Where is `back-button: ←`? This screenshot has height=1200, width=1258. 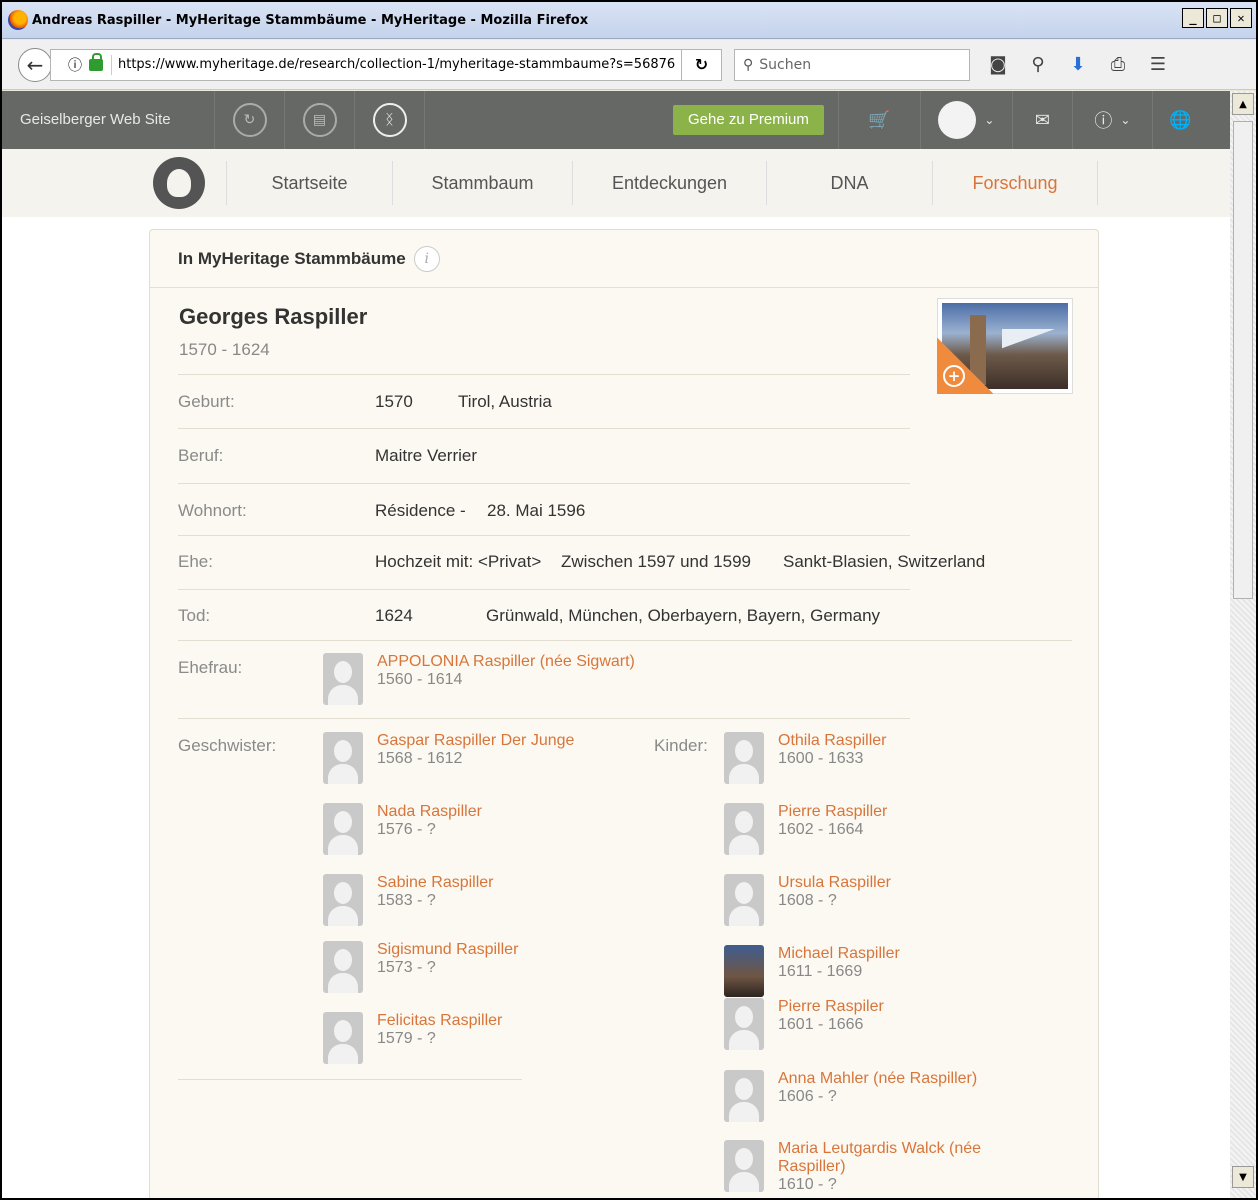 back-button: ← is located at coordinates (35, 64).